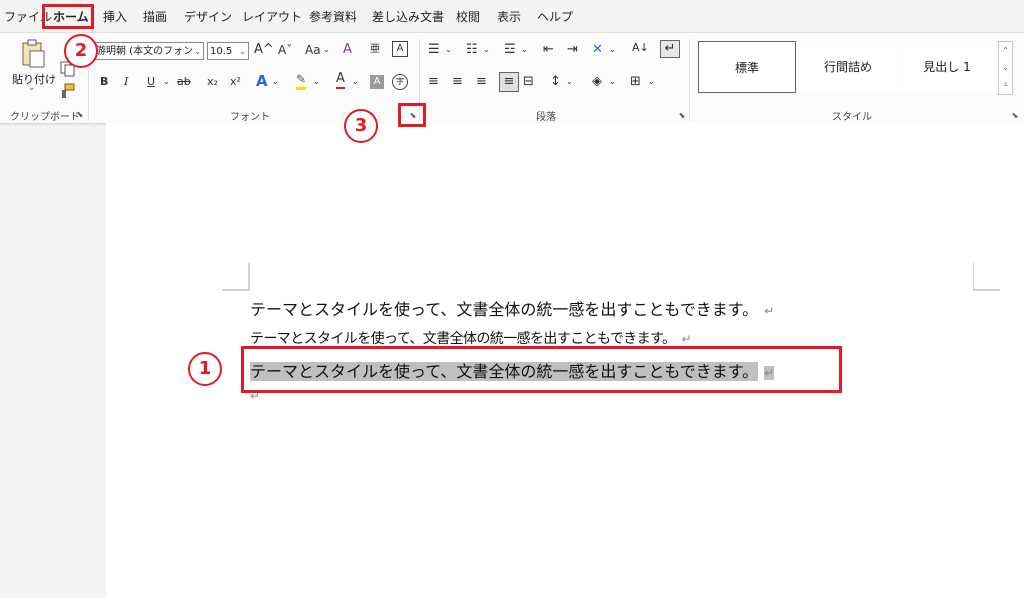  I want to click on document-line-1: テーマとスタイルを使って、文書全体の統一感を出すこともできます。 ↵, so click(512, 308).